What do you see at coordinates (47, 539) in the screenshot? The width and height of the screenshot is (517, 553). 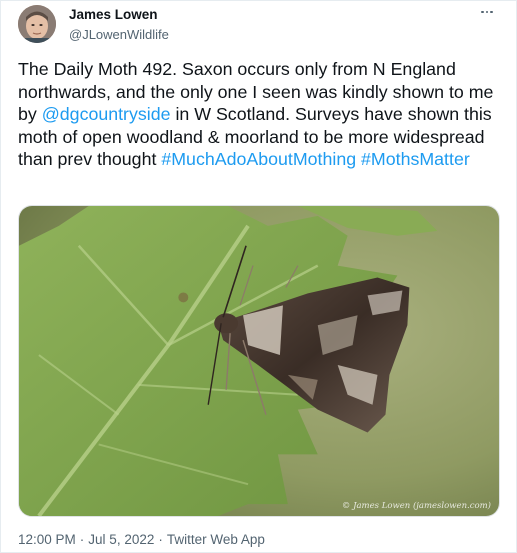 I see `tweet-time: 12:00 PM` at bounding box center [47, 539].